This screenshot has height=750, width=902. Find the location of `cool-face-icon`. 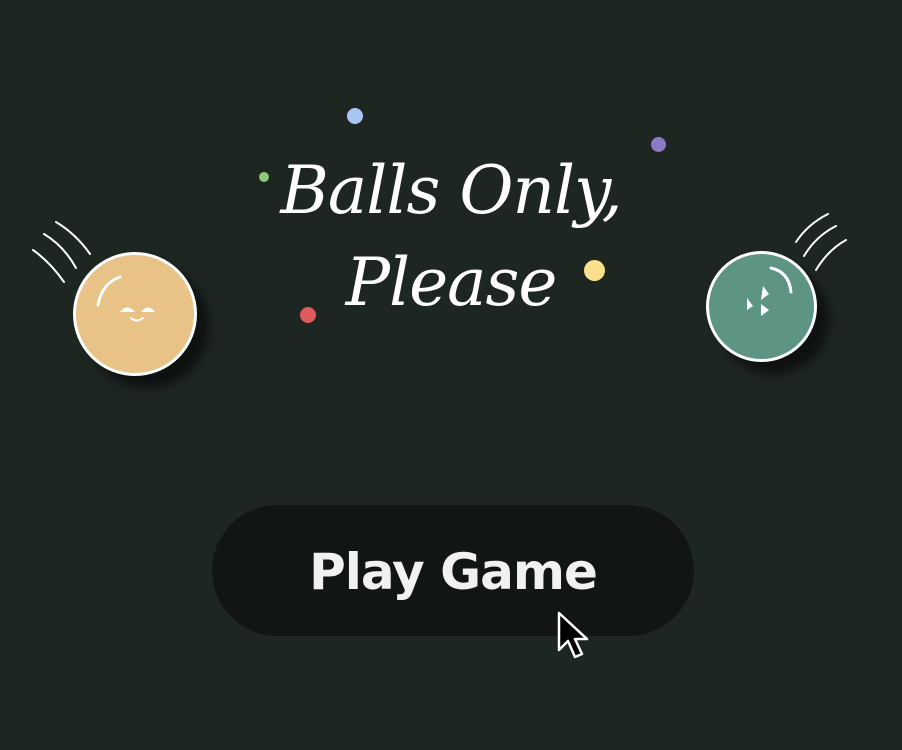

cool-face-icon is located at coordinates (770, 291).